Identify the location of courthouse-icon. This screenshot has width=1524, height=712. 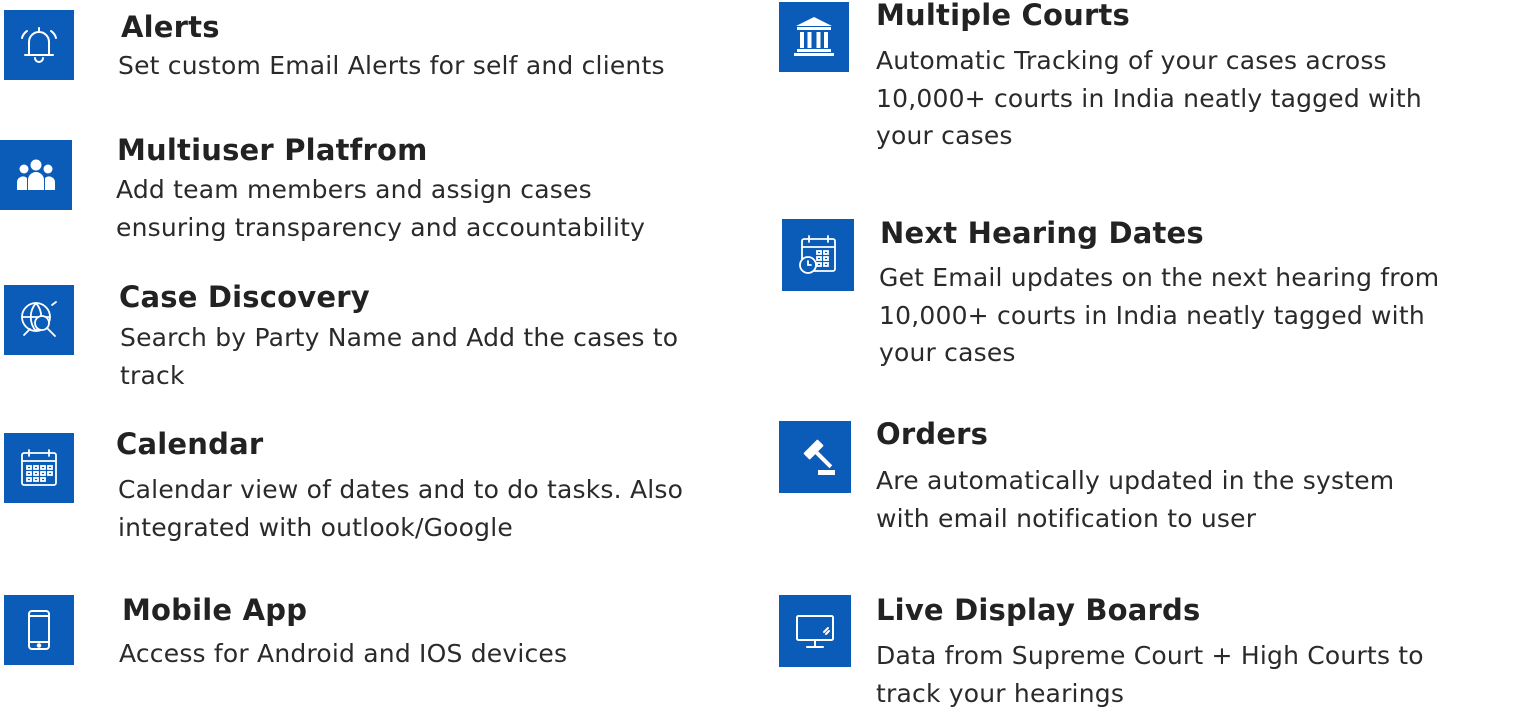
(814, 37).